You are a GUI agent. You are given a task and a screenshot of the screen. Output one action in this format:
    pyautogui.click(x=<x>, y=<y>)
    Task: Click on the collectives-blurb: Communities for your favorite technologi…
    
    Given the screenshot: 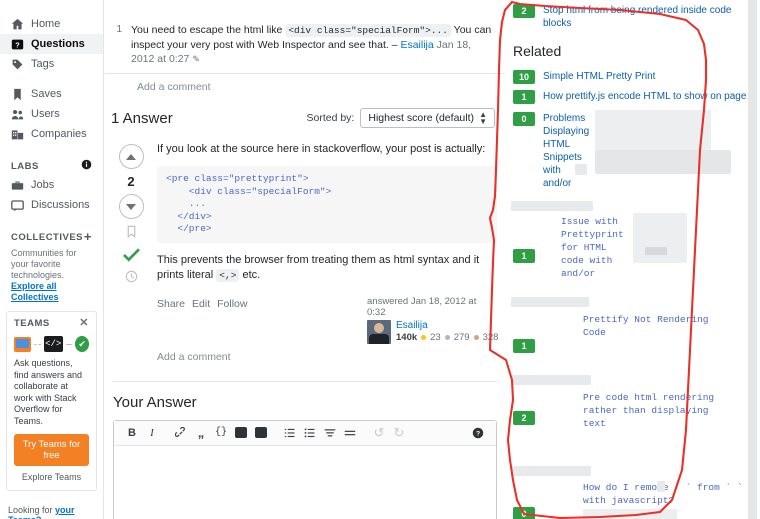 What is the action you would take?
    pyautogui.click(x=51, y=274)
    